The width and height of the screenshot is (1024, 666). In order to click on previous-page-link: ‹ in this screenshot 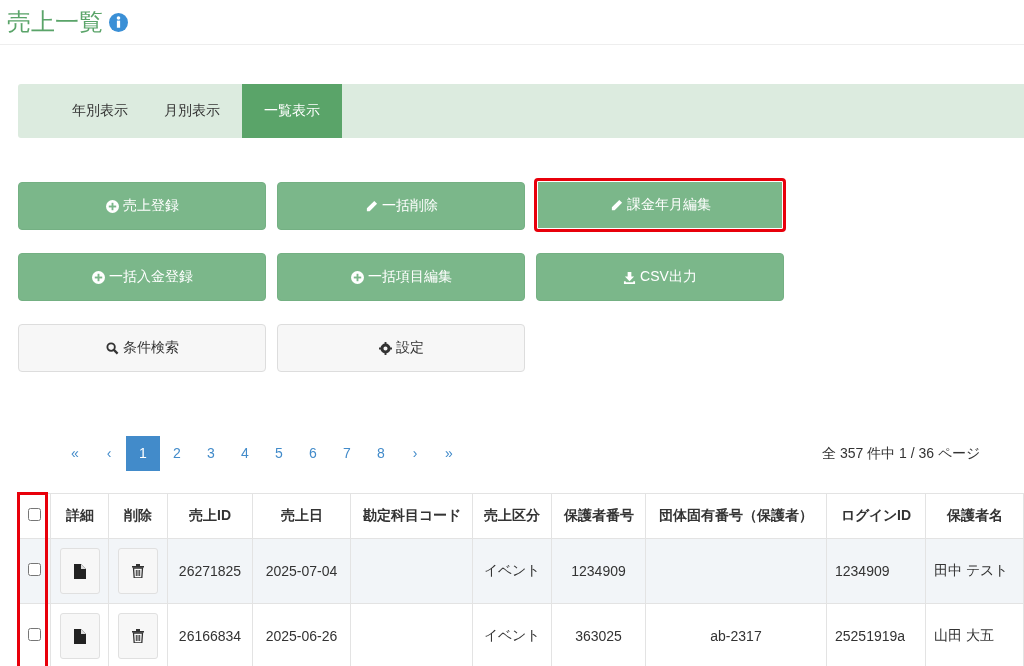, I will do `click(109, 453)`.